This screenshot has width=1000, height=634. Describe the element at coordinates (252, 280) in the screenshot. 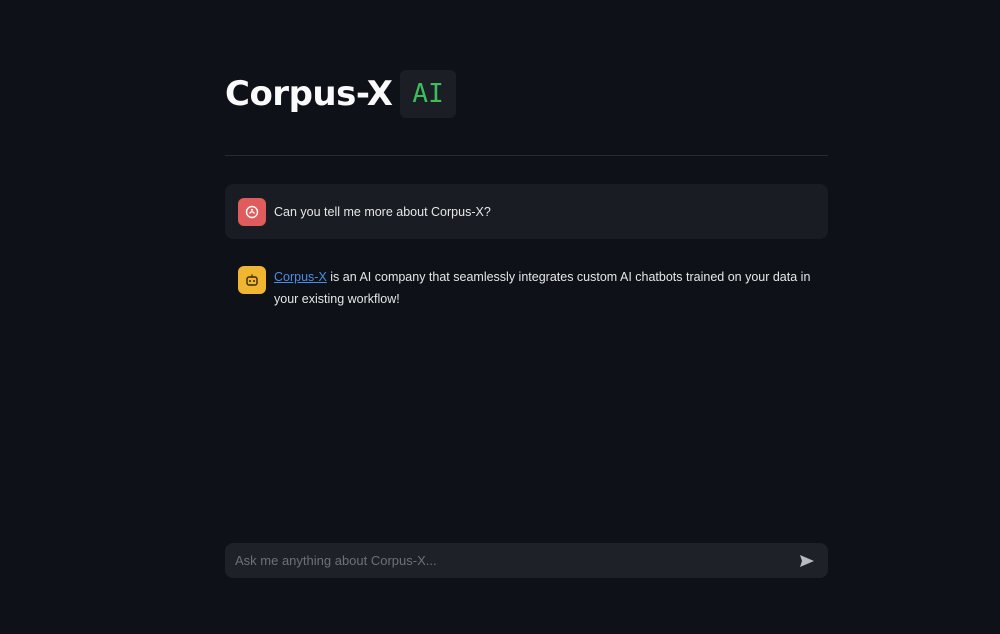

I see `bot-avatar-icon` at that location.